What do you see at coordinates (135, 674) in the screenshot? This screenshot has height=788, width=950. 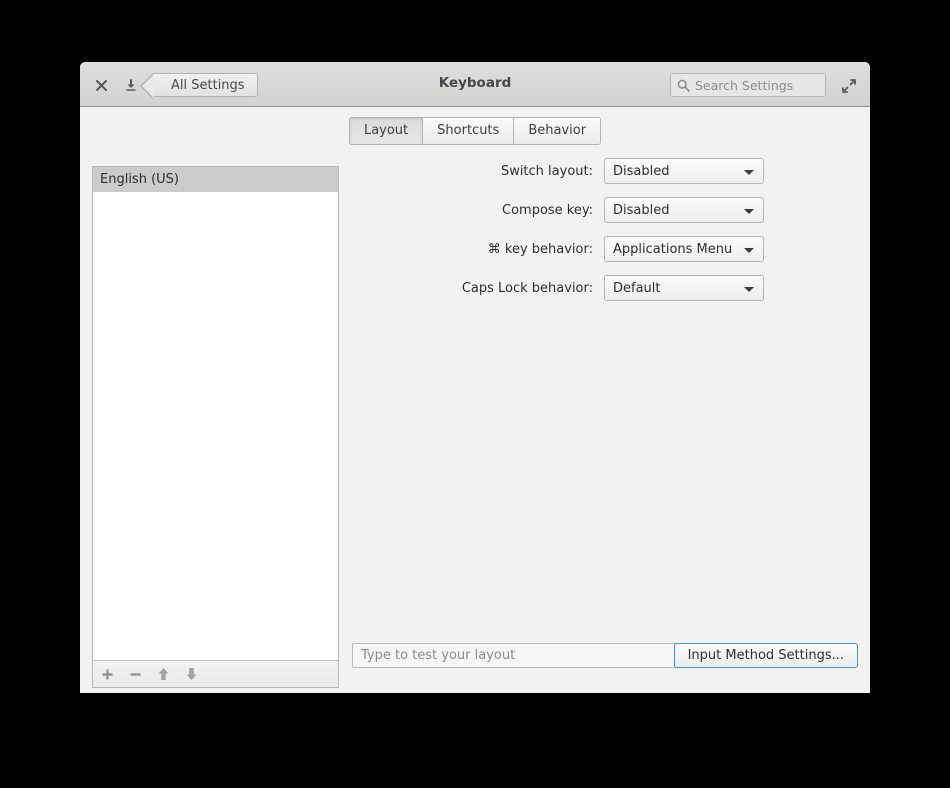 I see `remove-layout-button` at bounding box center [135, 674].